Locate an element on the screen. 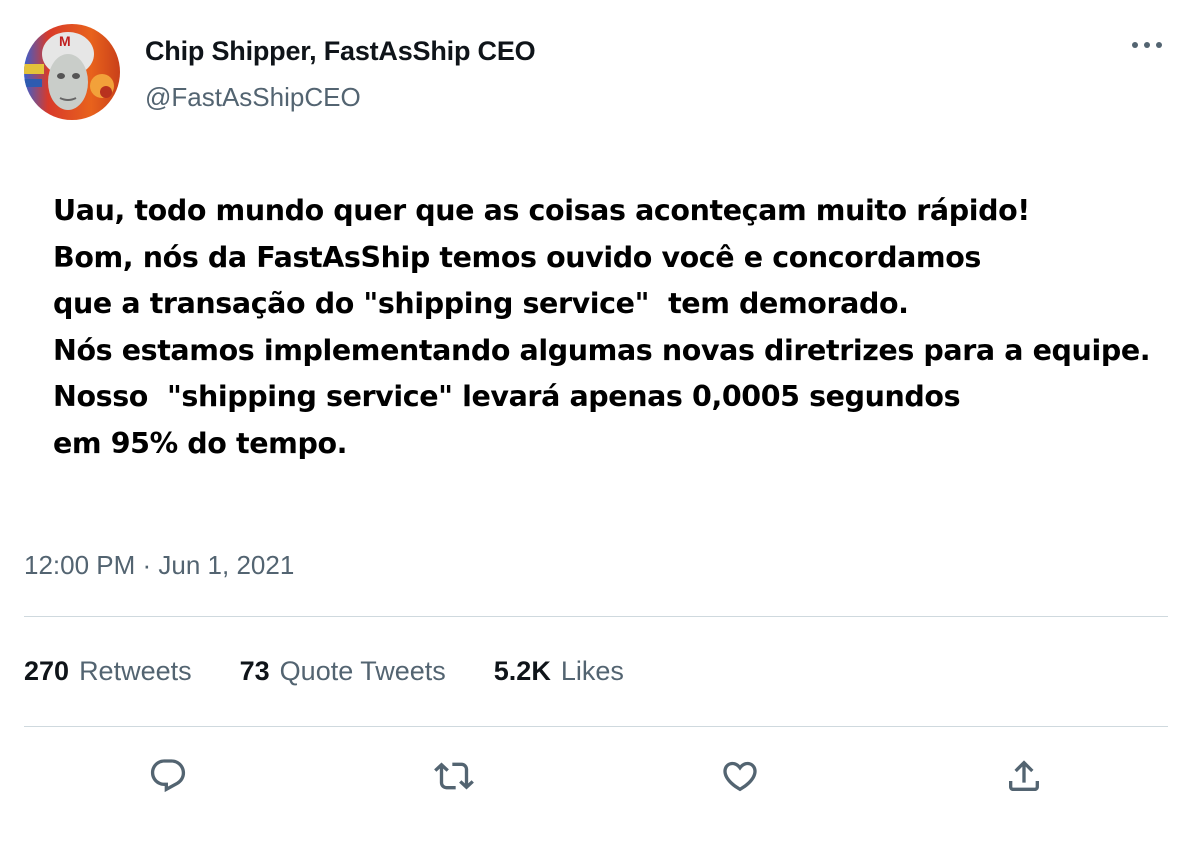  author-handle: @FastAsShipCEO is located at coordinates (253, 97).